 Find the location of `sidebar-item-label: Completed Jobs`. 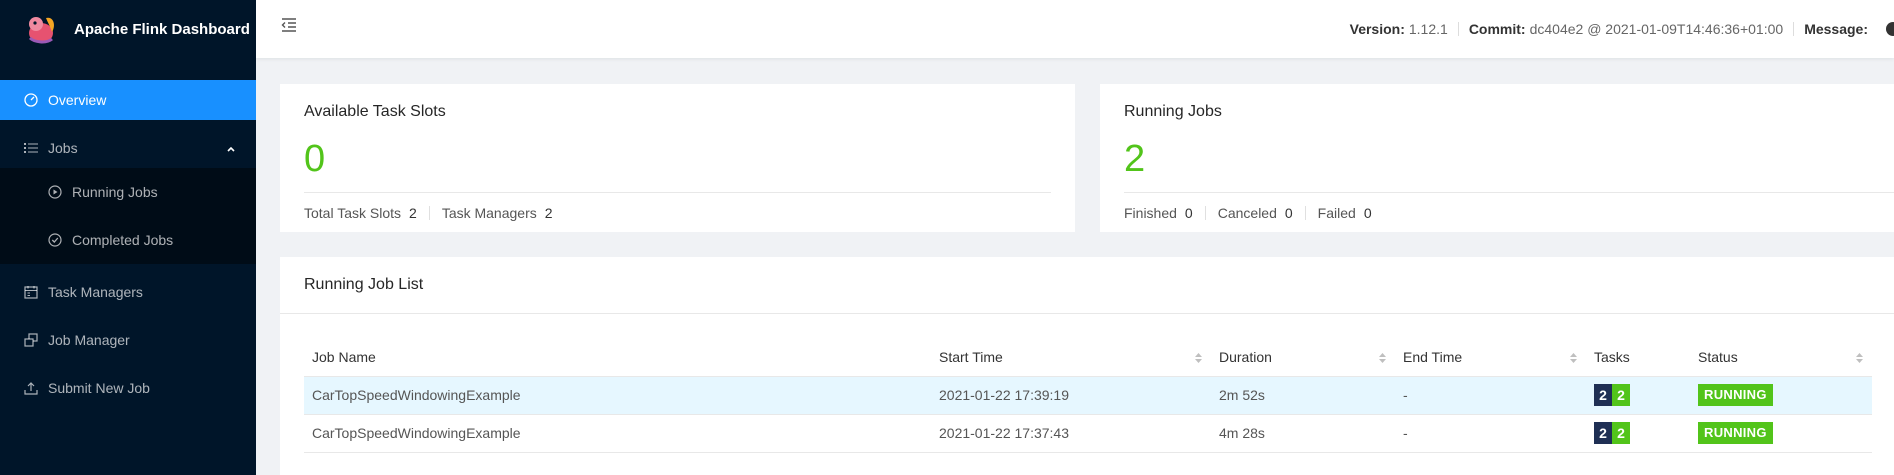

sidebar-item-label: Completed Jobs is located at coordinates (123, 240).